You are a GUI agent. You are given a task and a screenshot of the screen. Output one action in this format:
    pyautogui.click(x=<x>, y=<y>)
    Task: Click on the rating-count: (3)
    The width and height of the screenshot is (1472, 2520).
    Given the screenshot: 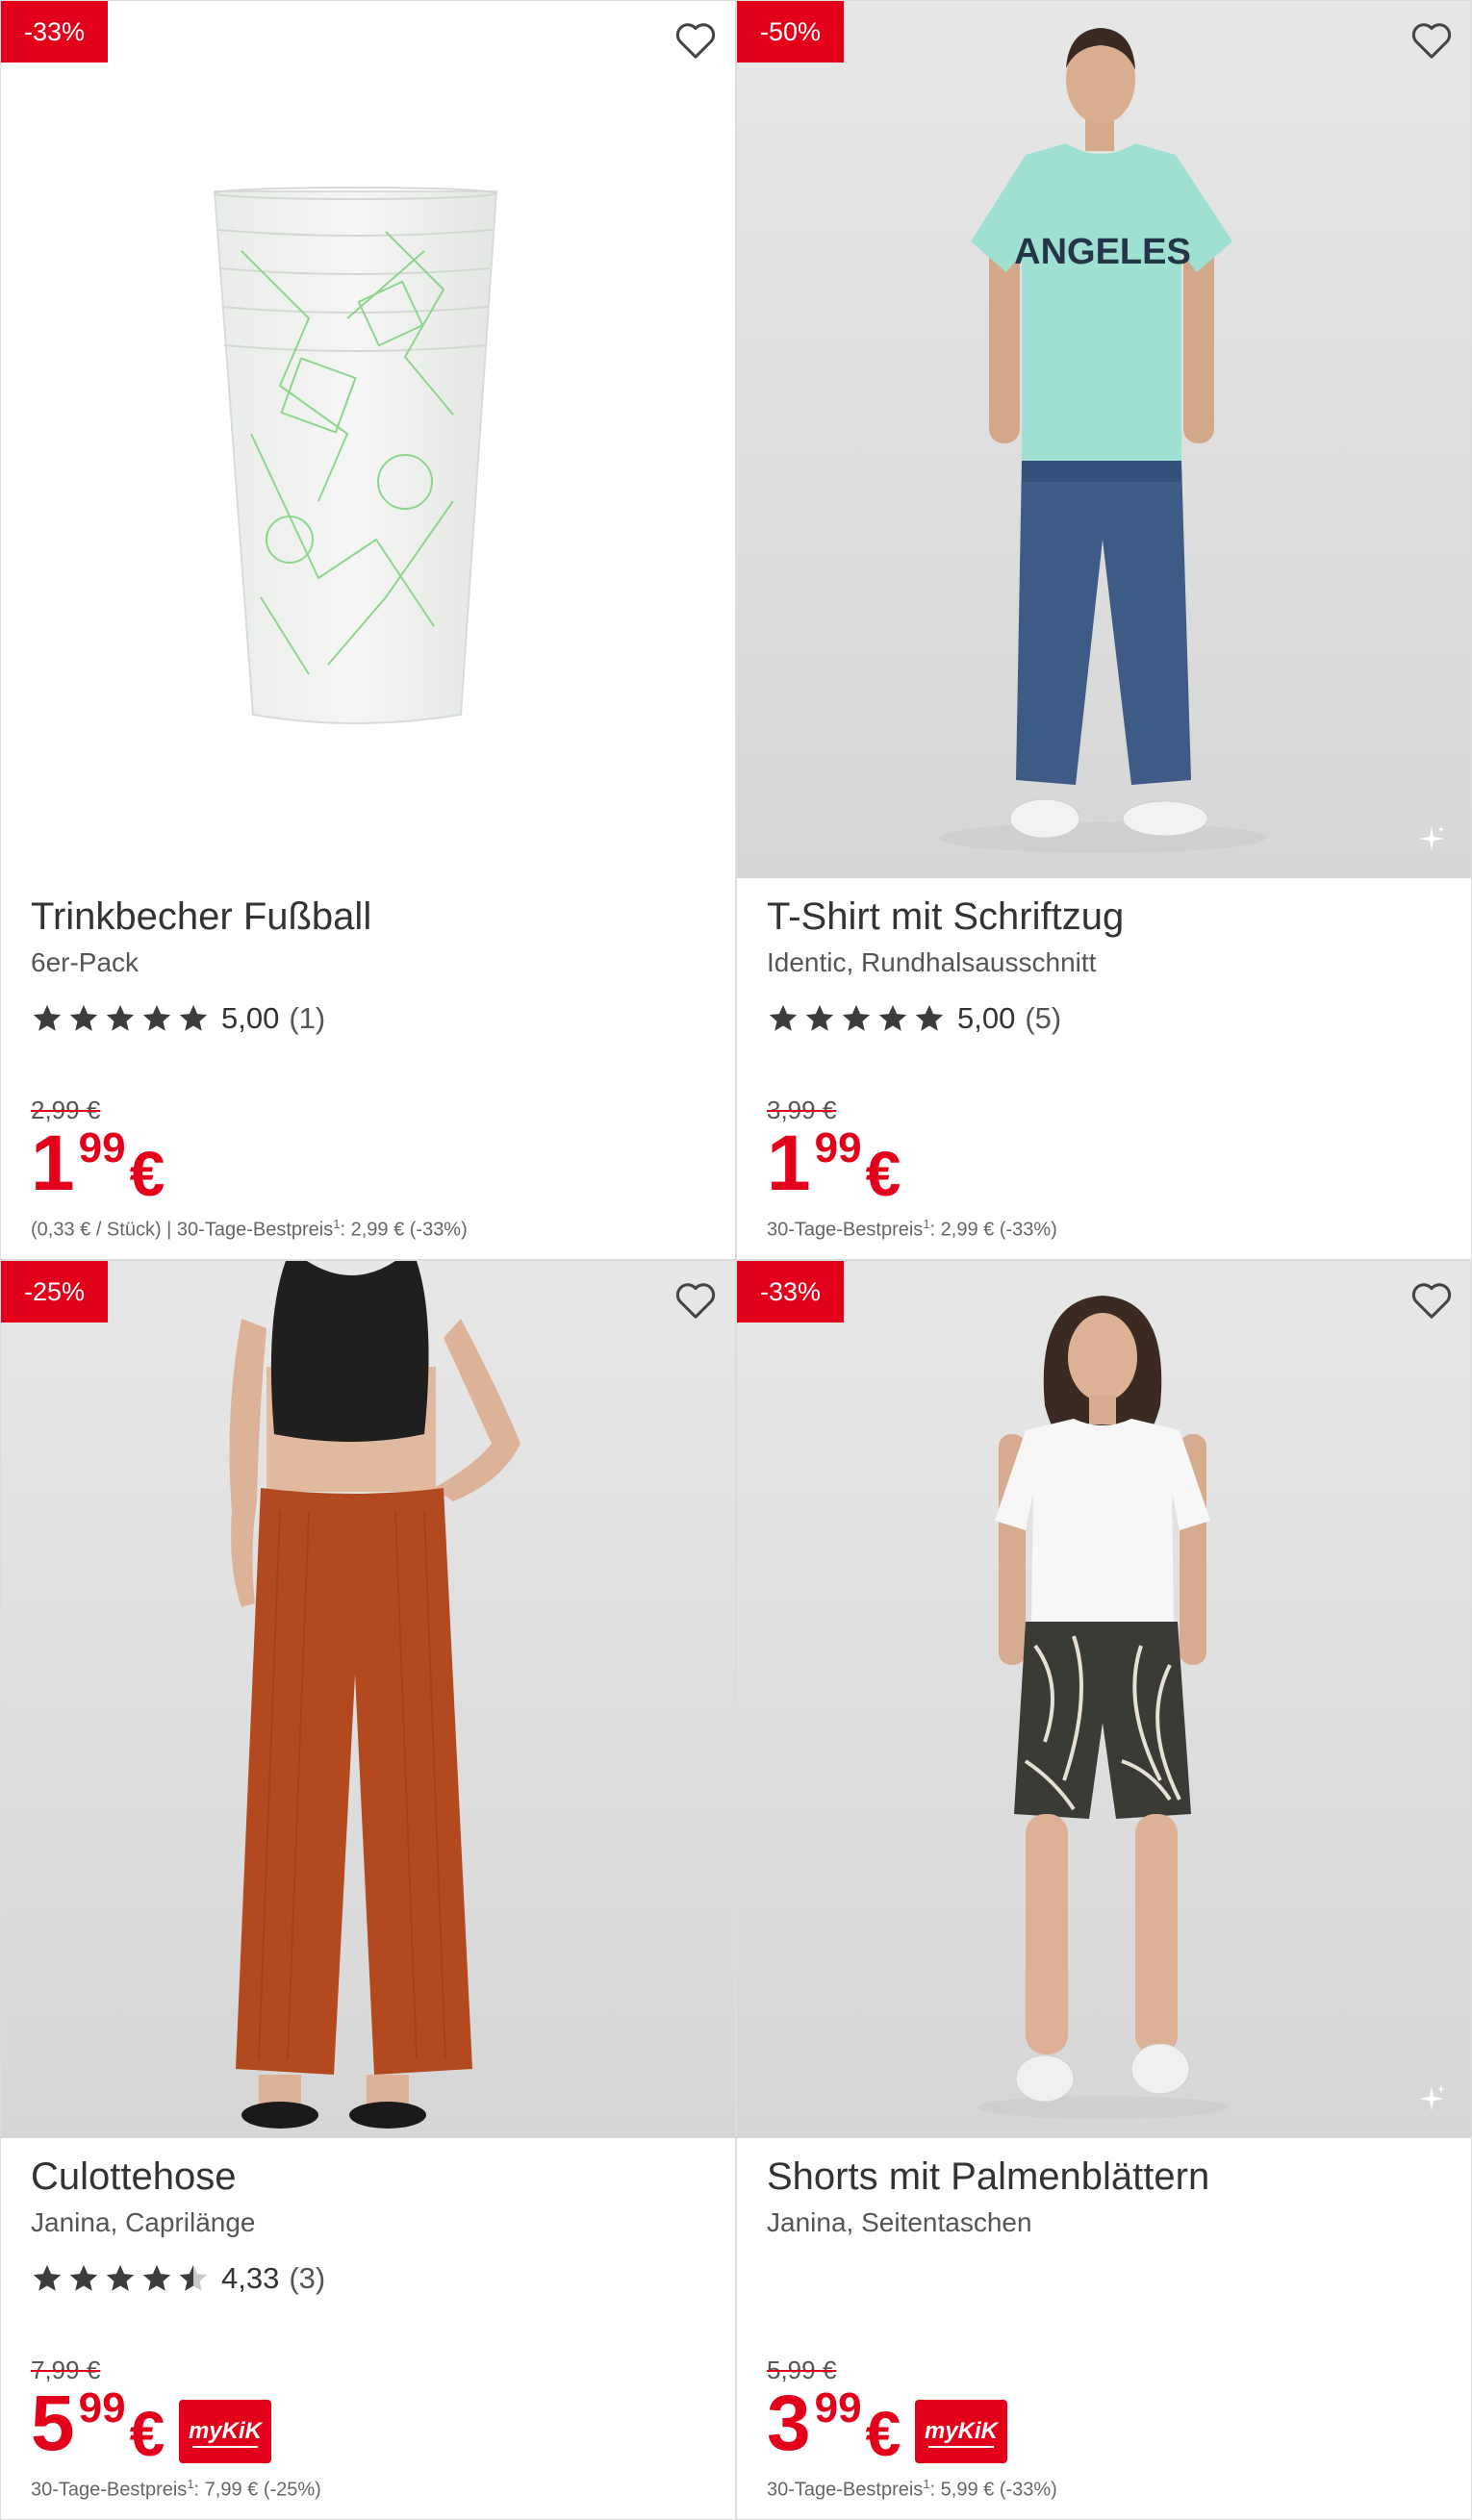 What is the action you would take?
    pyautogui.click(x=307, y=2278)
    